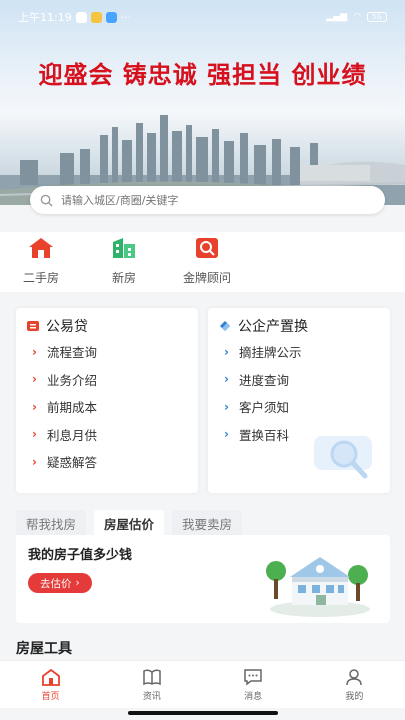 The width and height of the screenshot is (405, 720). What do you see at coordinates (71, 380) in the screenshot?
I see `item-label: 业务介绍` at bounding box center [71, 380].